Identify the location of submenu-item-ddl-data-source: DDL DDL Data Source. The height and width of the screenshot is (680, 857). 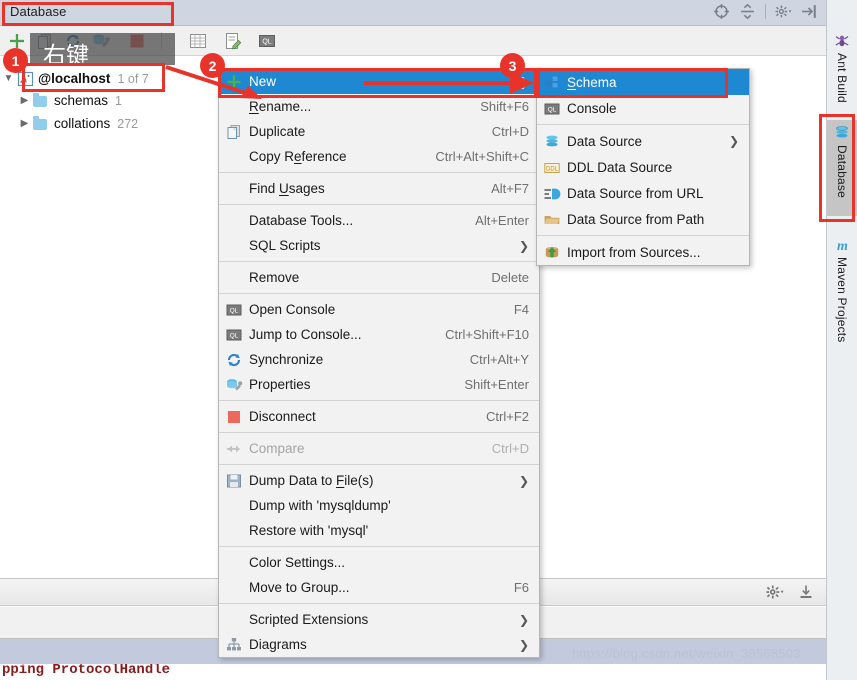
(643, 167).